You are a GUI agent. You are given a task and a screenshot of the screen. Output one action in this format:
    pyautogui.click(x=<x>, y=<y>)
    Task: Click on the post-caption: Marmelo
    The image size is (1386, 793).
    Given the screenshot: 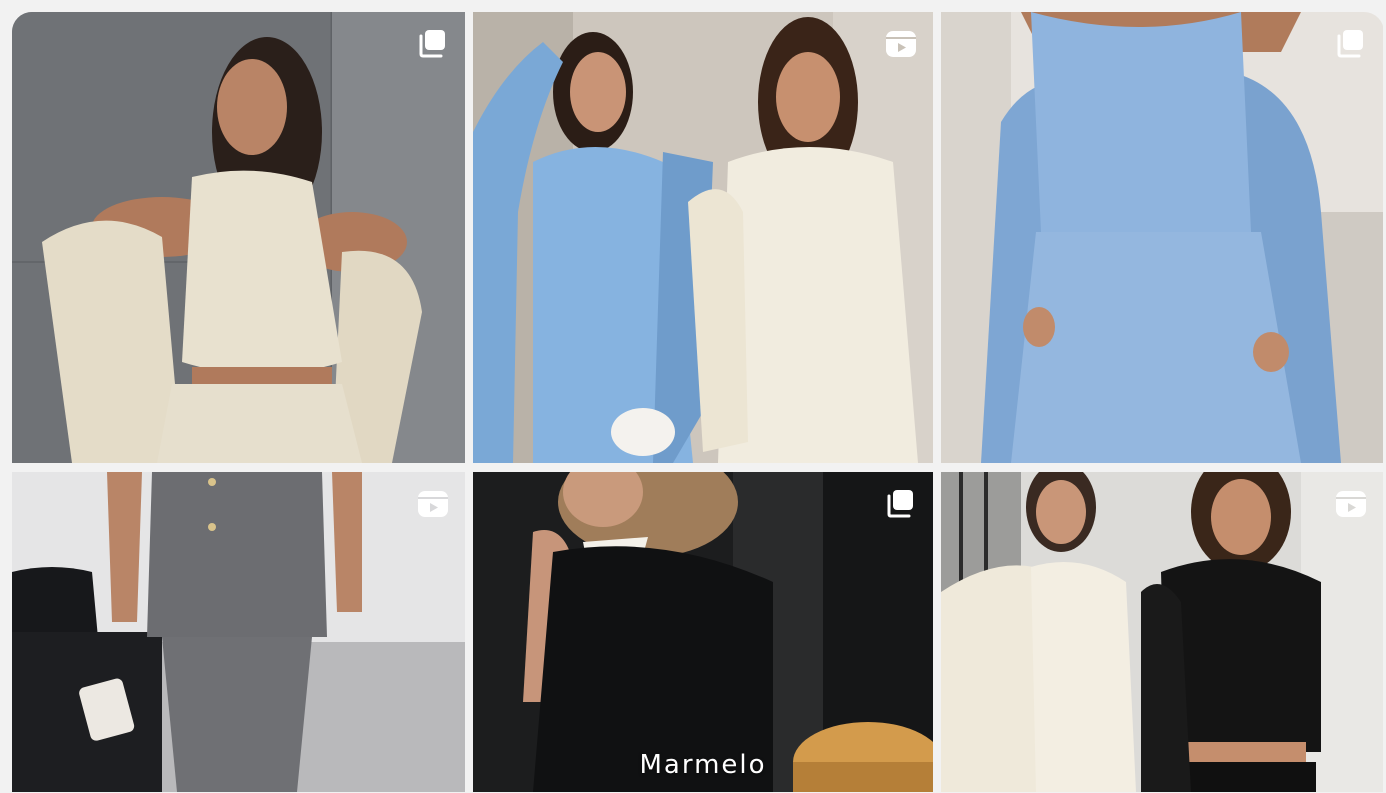 What is the action you would take?
    pyautogui.click(x=703, y=765)
    